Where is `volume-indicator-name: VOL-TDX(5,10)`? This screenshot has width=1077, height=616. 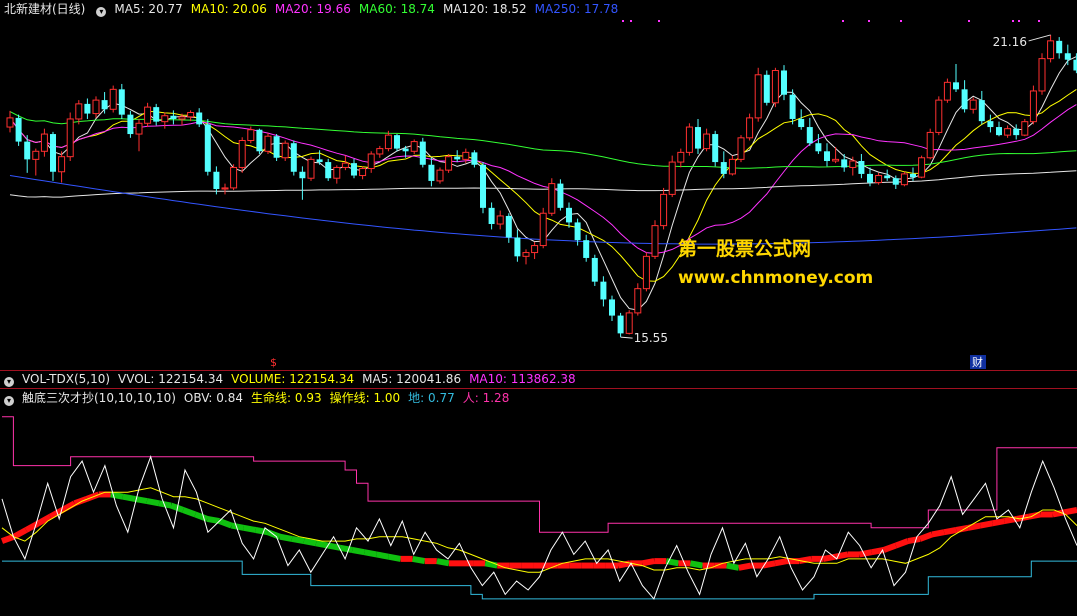 volume-indicator-name: VOL-TDX(5,10) is located at coordinates (66, 379).